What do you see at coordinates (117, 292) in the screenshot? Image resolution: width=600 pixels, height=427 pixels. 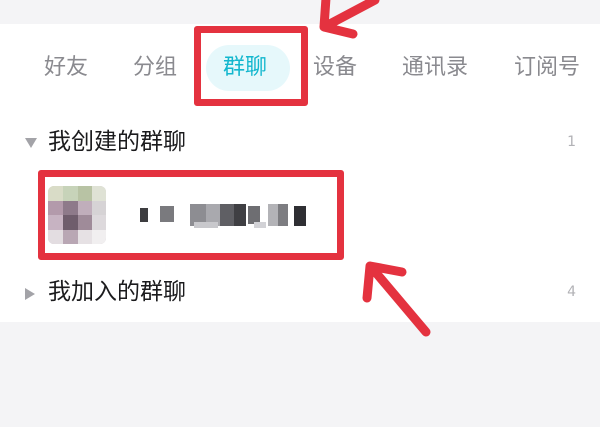 I see `joined-groups-title: 我加入的群聊` at bounding box center [117, 292].